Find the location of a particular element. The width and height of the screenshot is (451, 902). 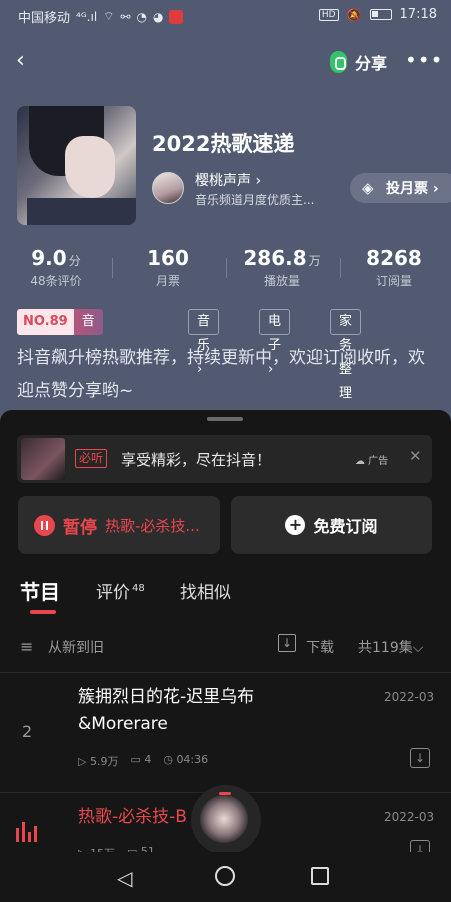

stat-plays-label: 播放量 is located at coordinates (281, 281).